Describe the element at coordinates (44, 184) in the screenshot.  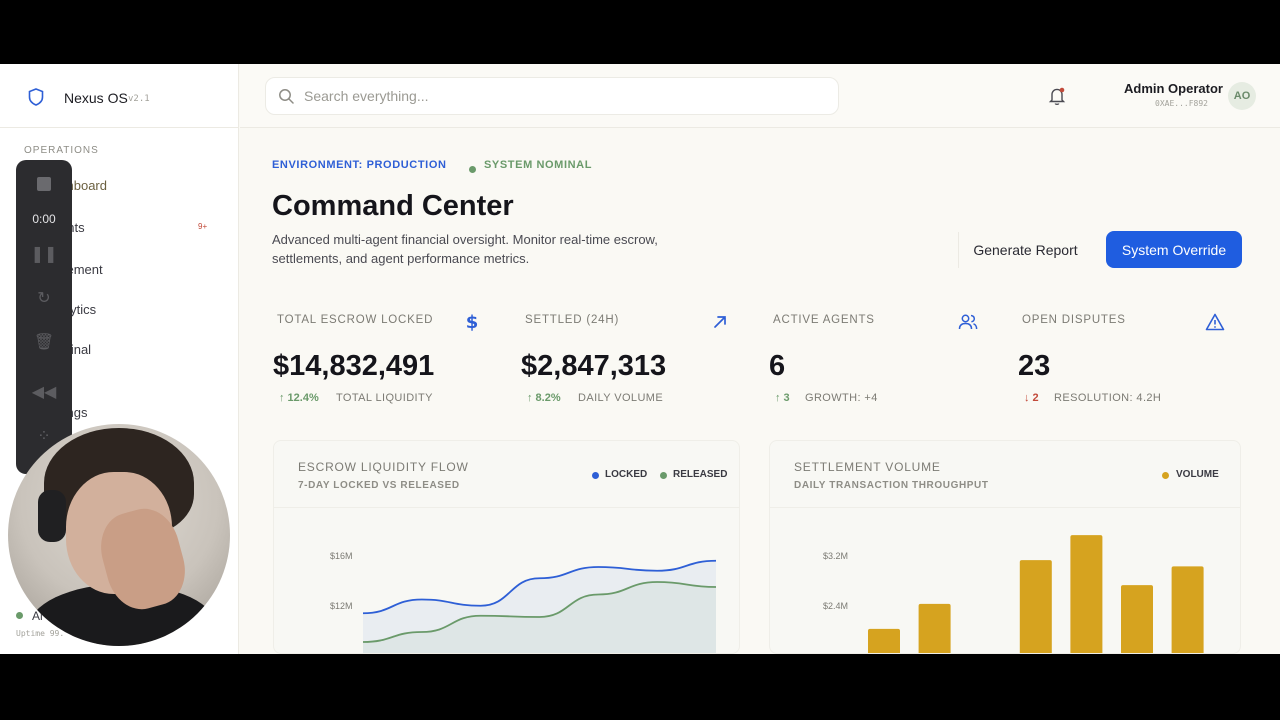
I see `stop-recording-icon` at that location.